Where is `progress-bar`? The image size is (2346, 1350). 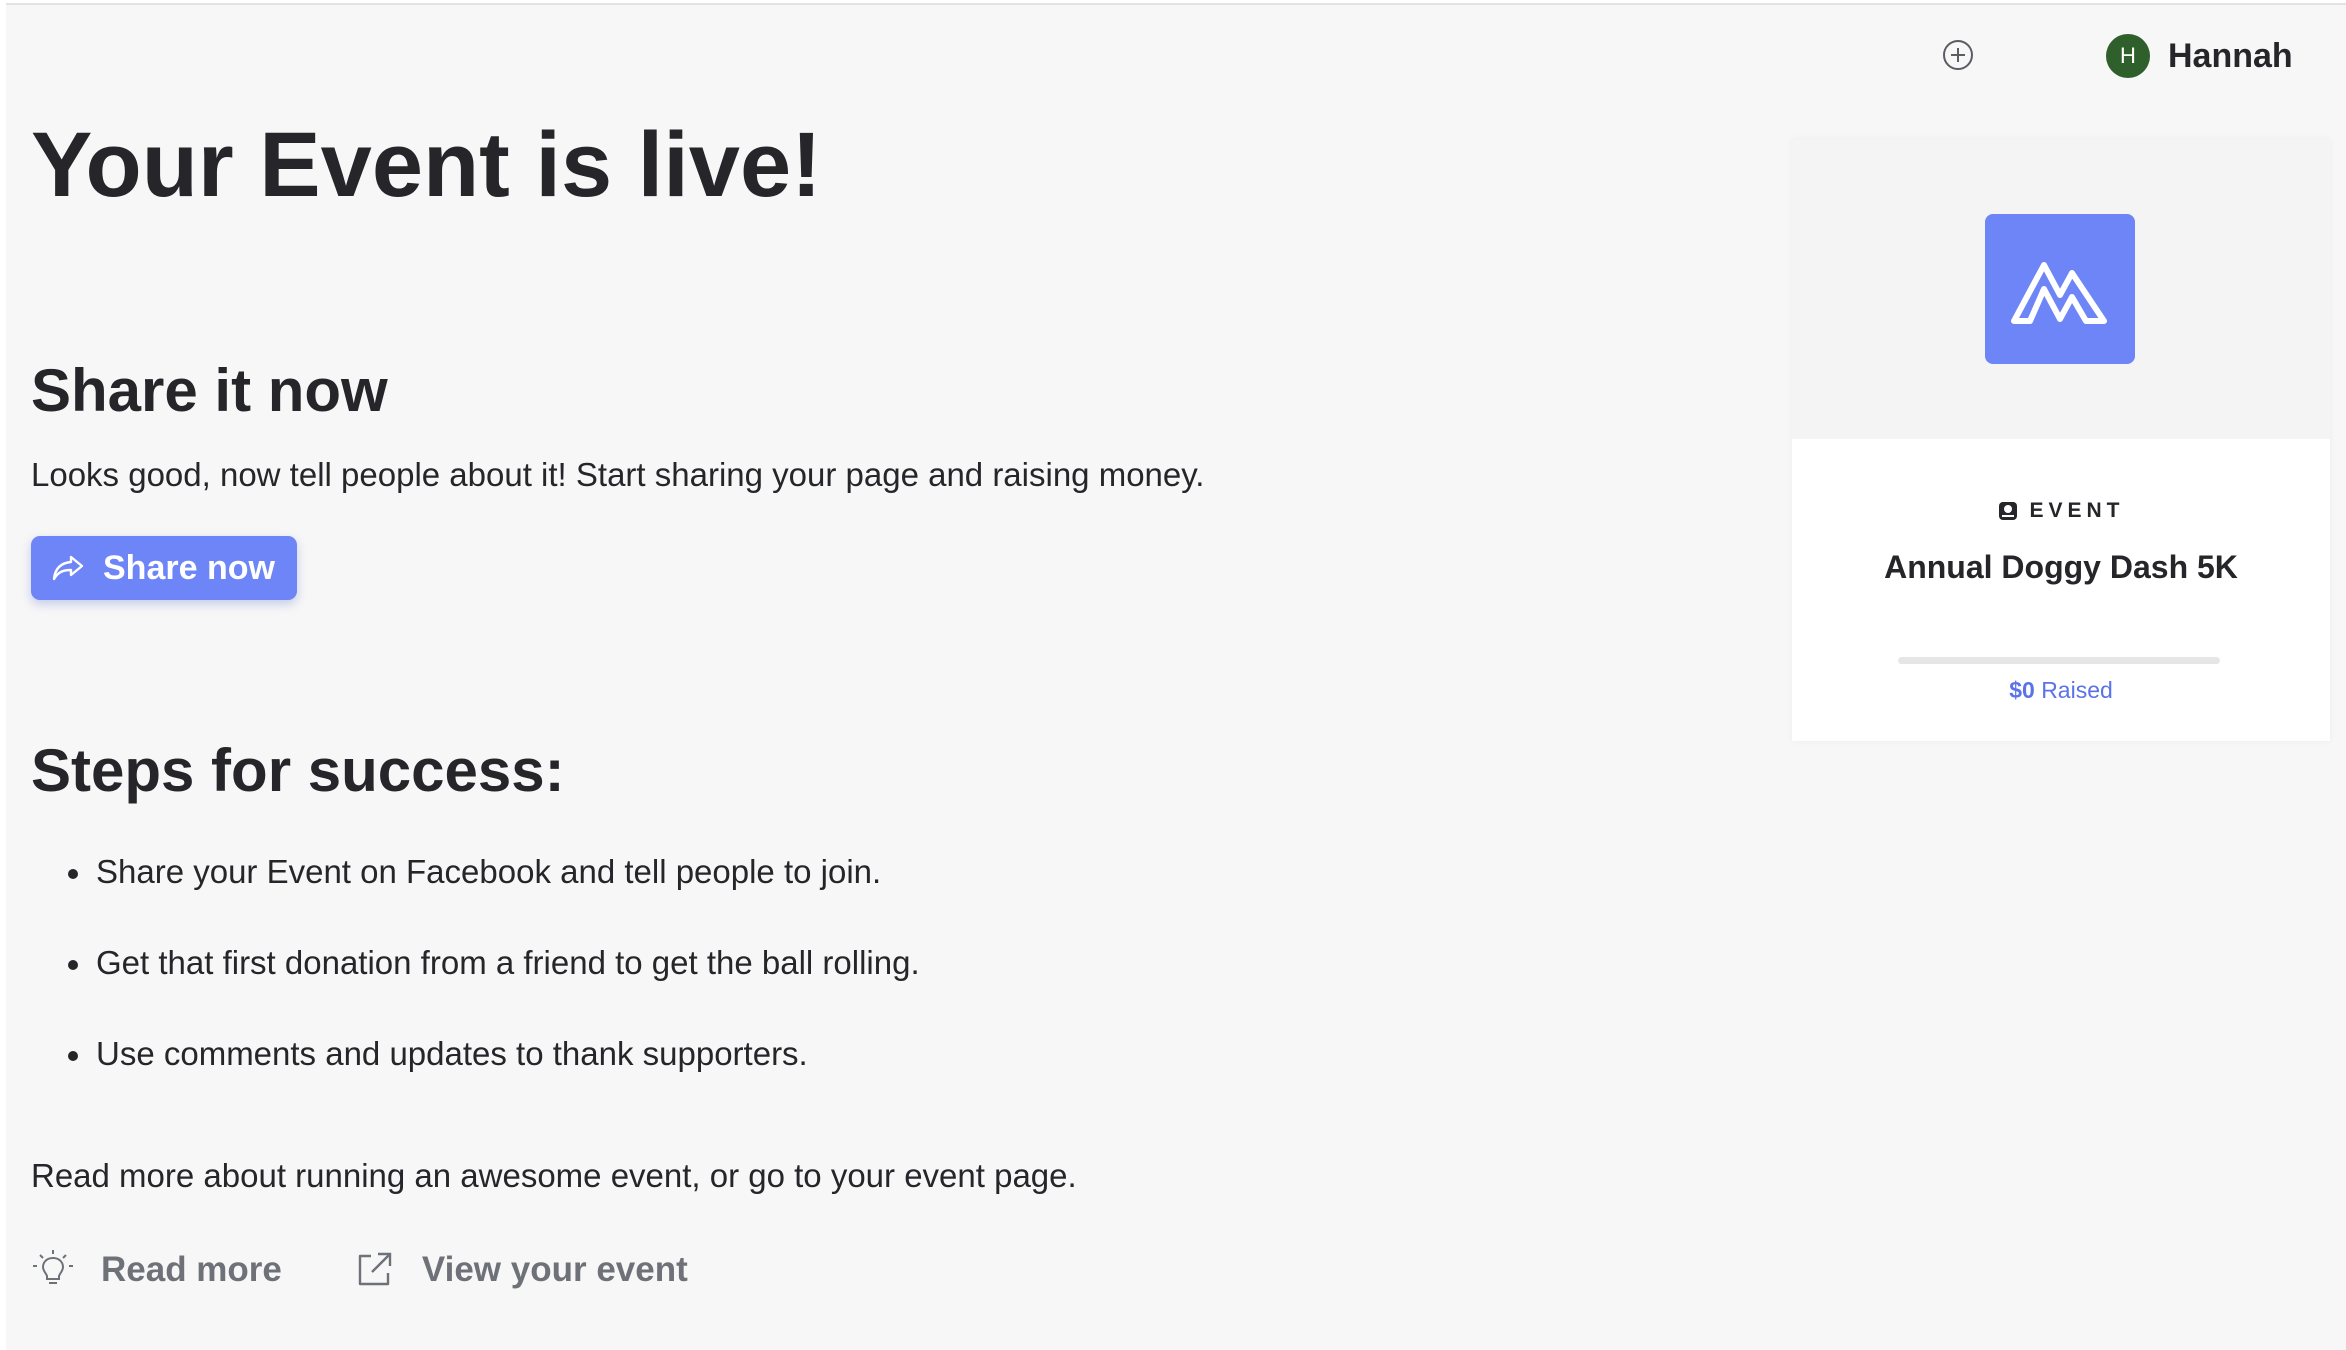 progress-bar is located at coordinates (2059, 660).